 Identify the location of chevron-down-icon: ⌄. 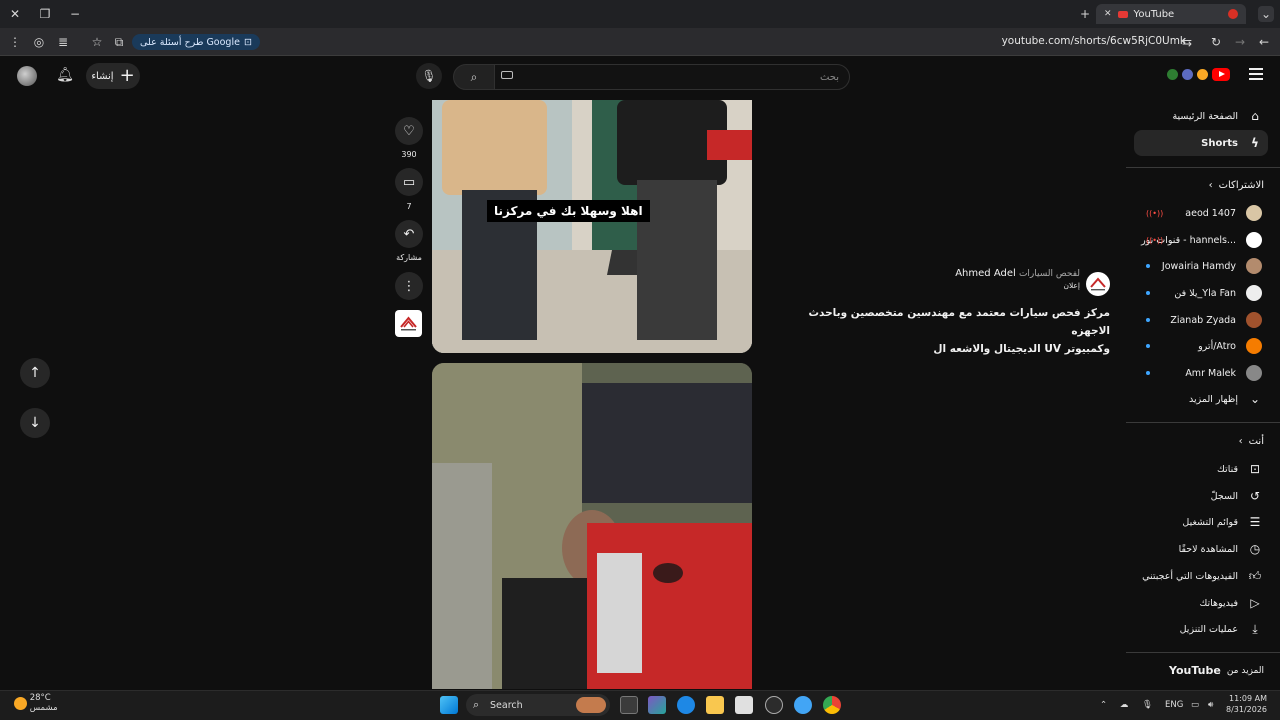
(1255, 399).